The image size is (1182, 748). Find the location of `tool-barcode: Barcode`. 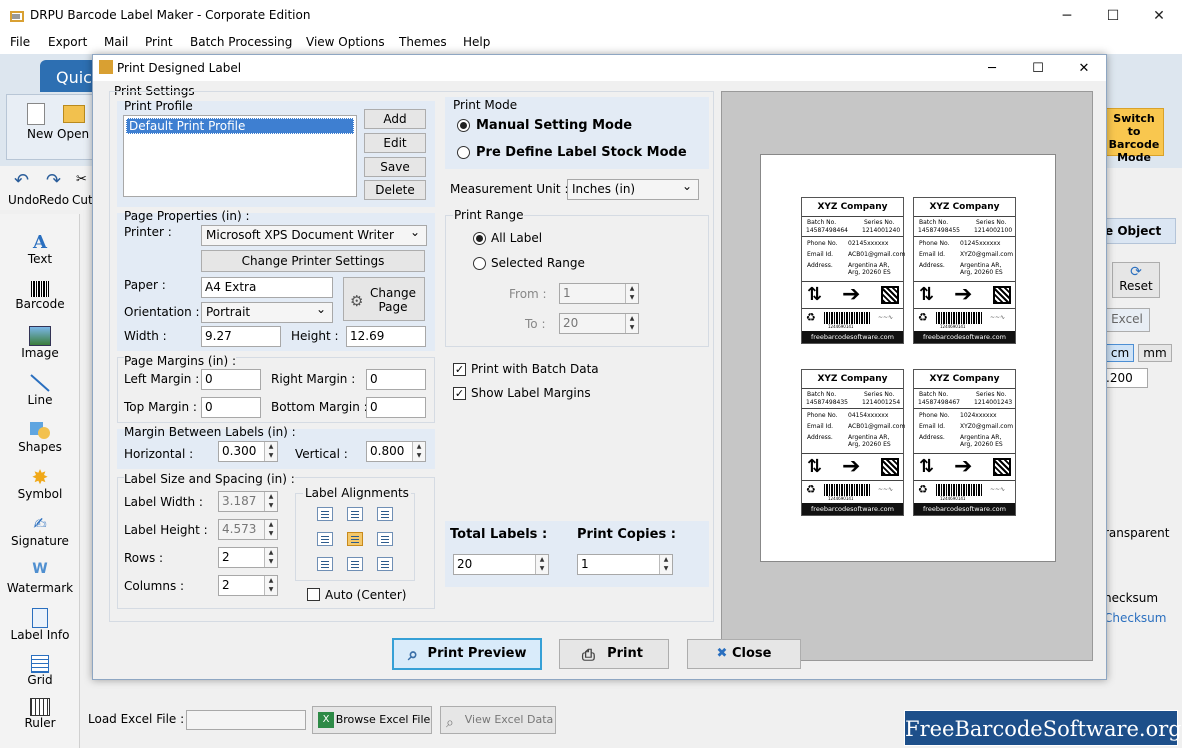

tool-barcode: Barcode is located at coordinates (40, 298).